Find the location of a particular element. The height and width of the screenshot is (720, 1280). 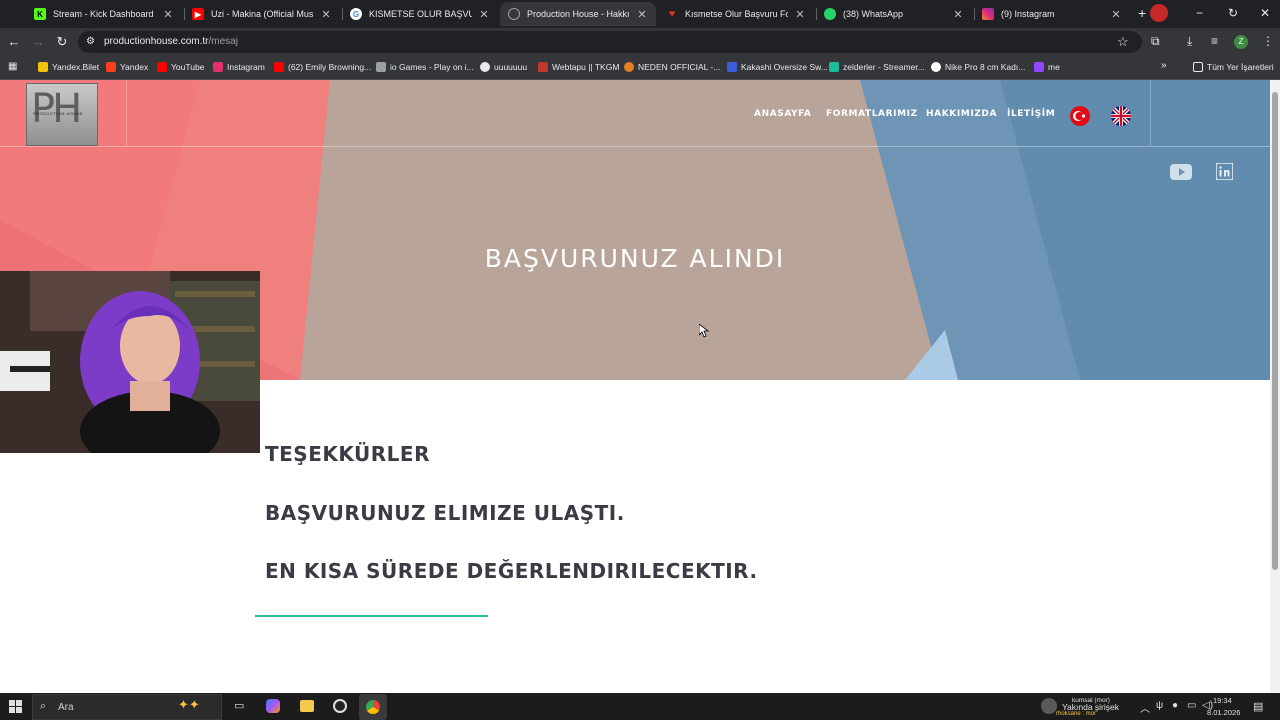

tab-youtube-uzi: ▶ Uzi - Makina (Official Music Vid ✕ is located at coordinates (262, 14).